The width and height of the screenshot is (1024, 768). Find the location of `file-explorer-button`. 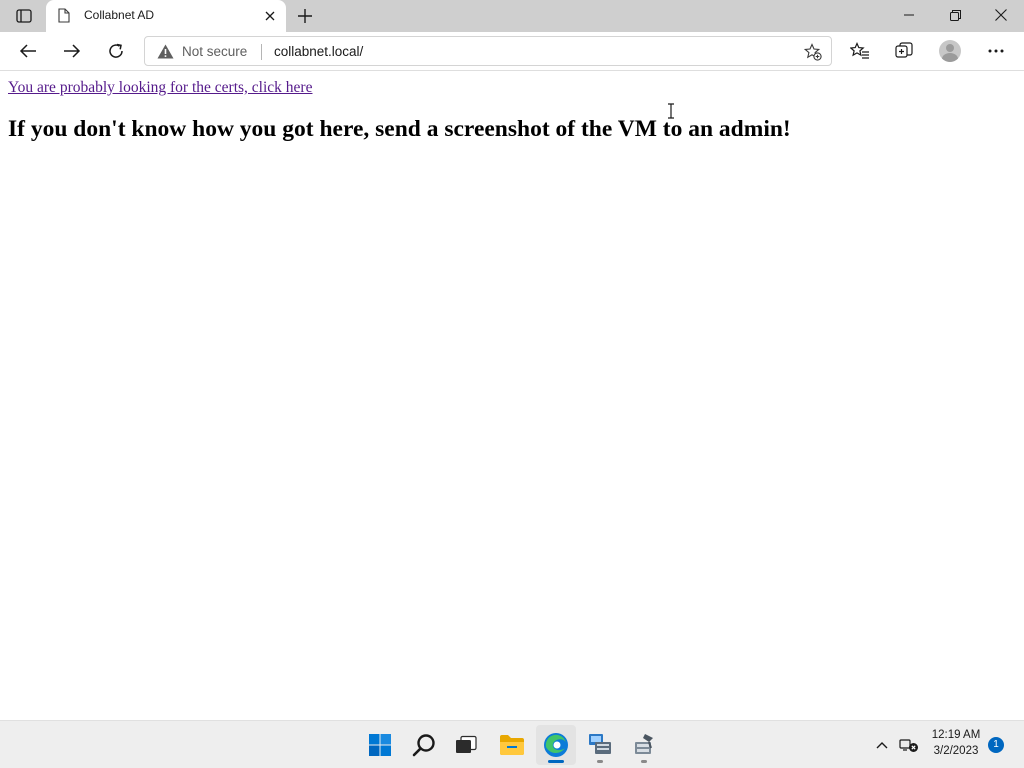

file-explorer-button is located at coordinates (512, 745).